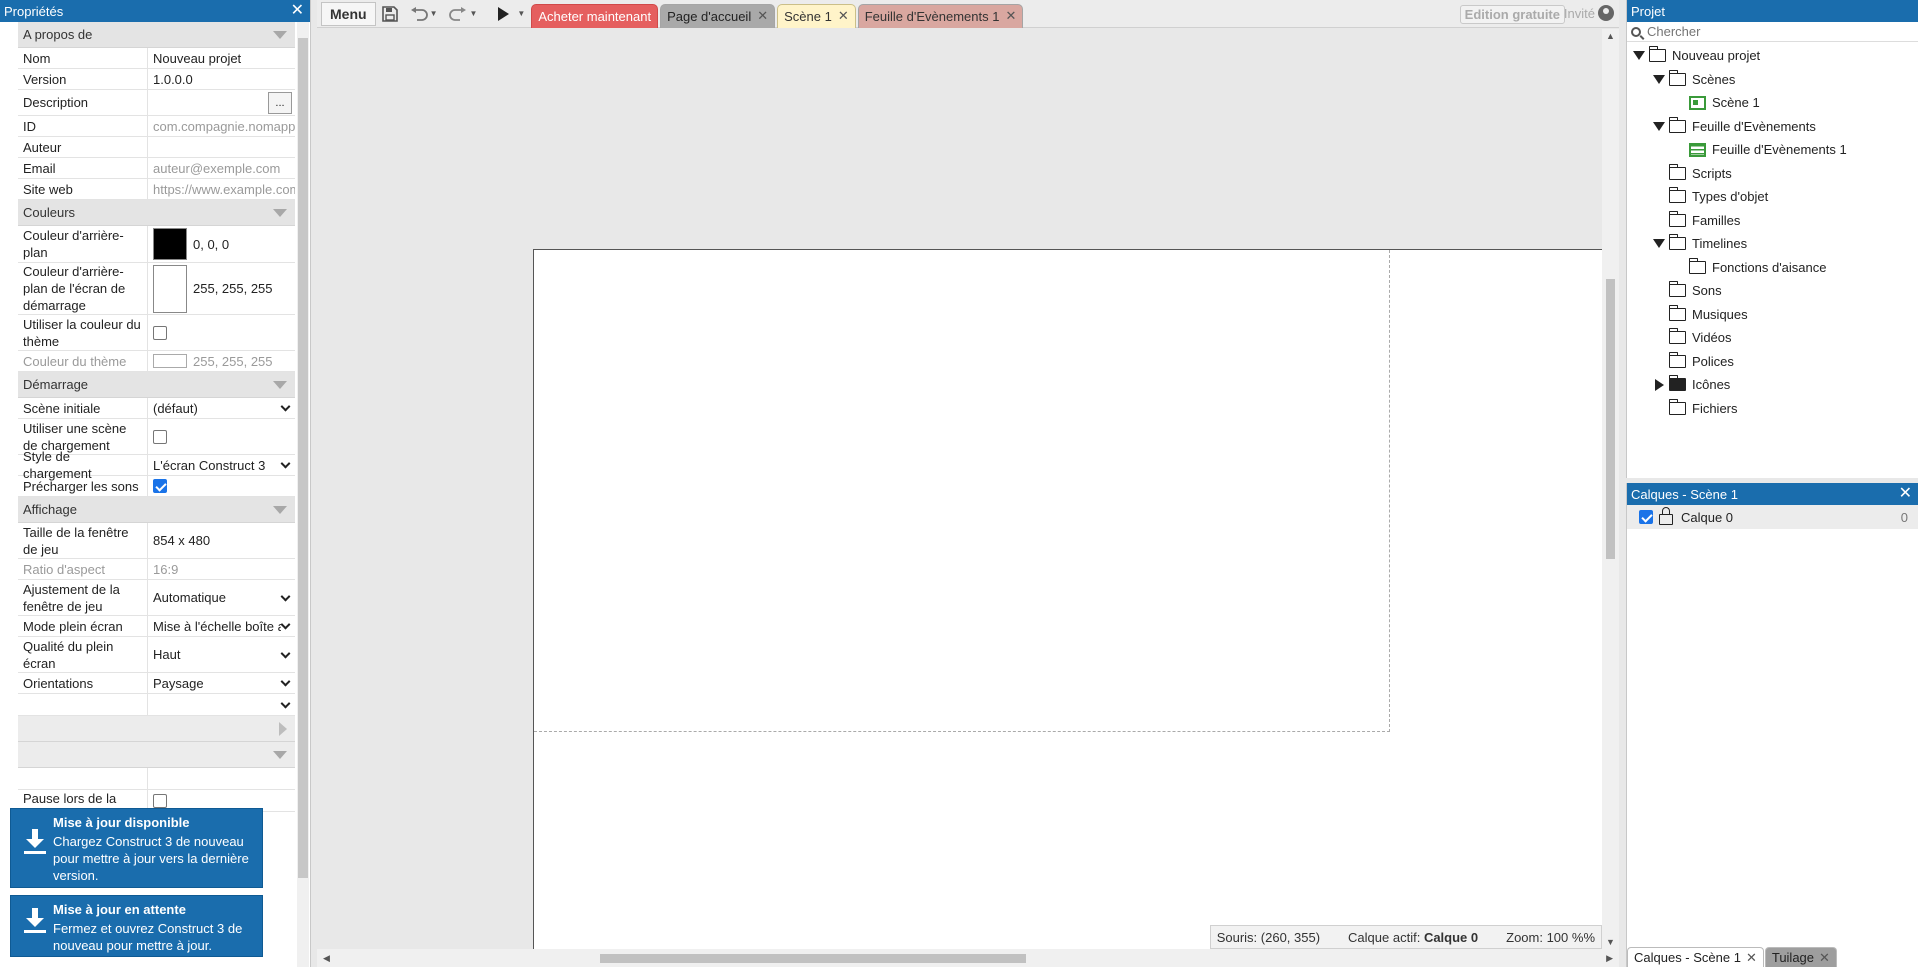 Image resolution: width=1918 pixels, height=967 pixels. What do you see at coordinates (221, 126) in the screenshot?
I see `id-input: com.compagnie.nomapp` at bounding box center [221, 126].